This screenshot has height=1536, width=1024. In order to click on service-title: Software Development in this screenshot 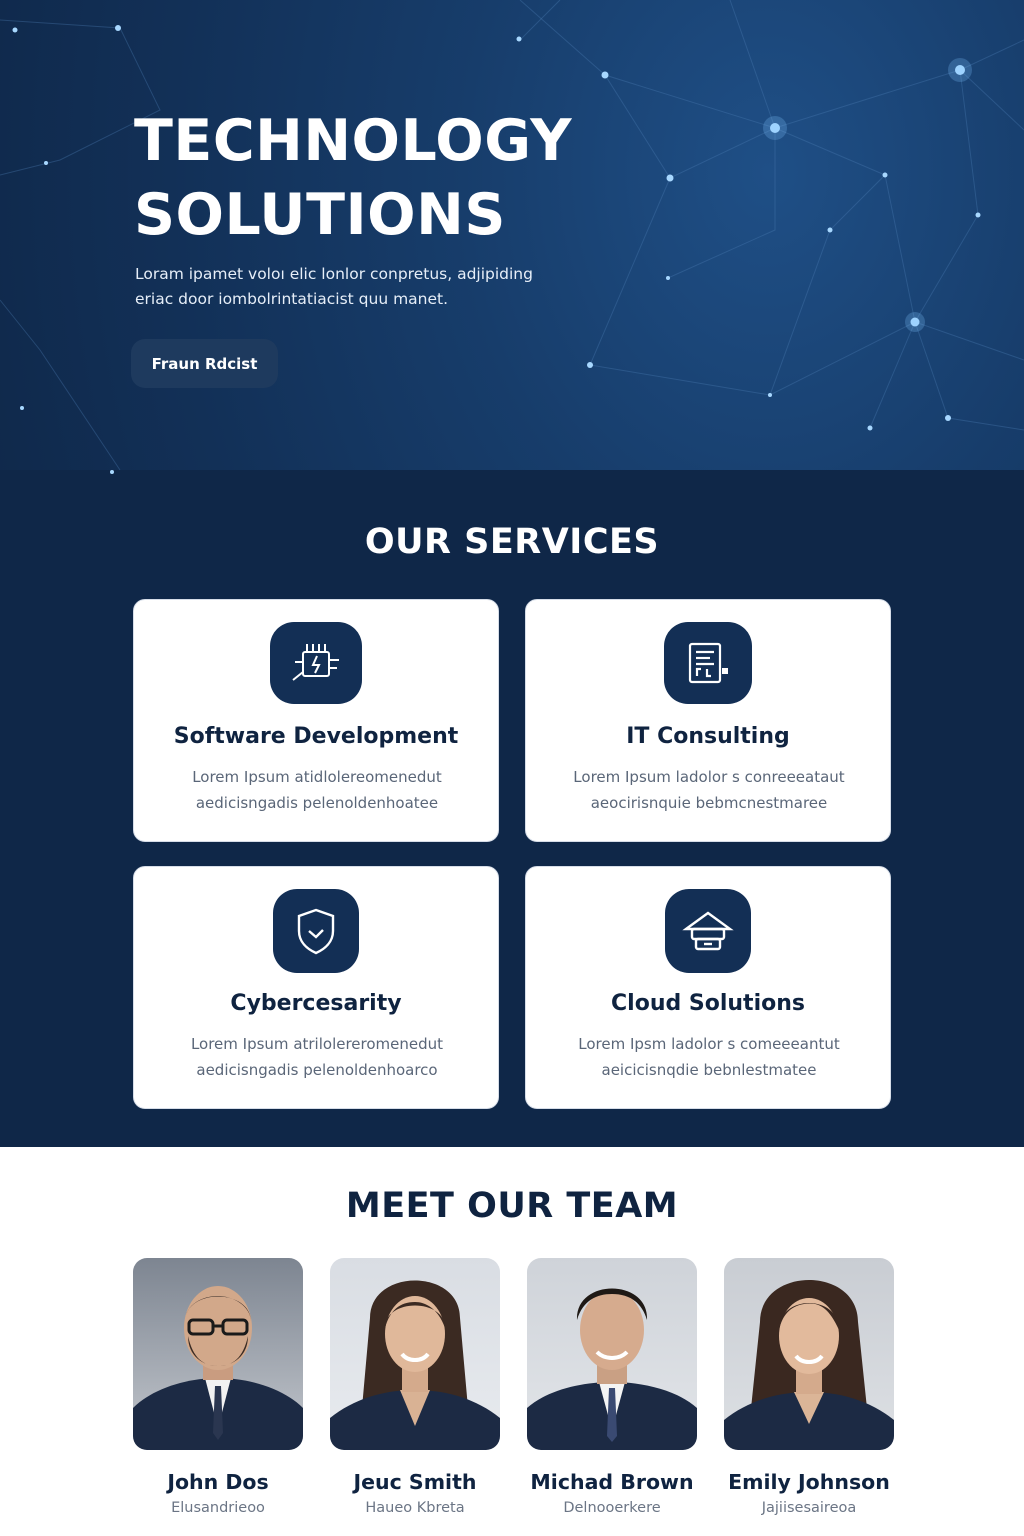, I will do `click(316, 736)`.